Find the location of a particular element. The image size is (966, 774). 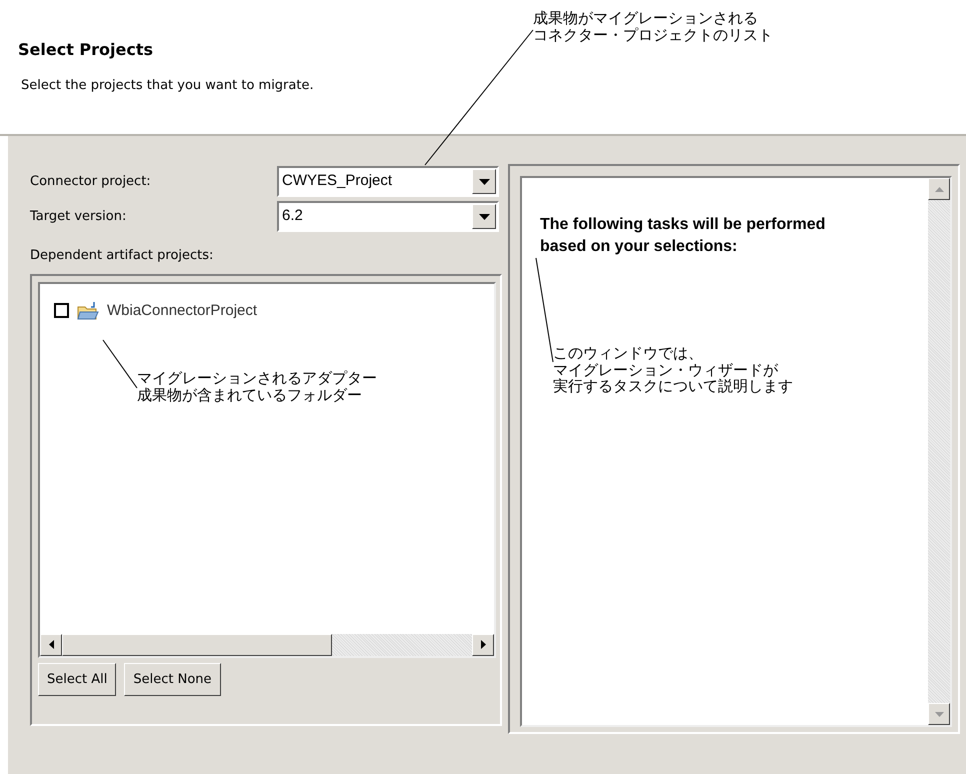

connector-project-dropdown: CWYES_Project is located at coordinates (388, 181).